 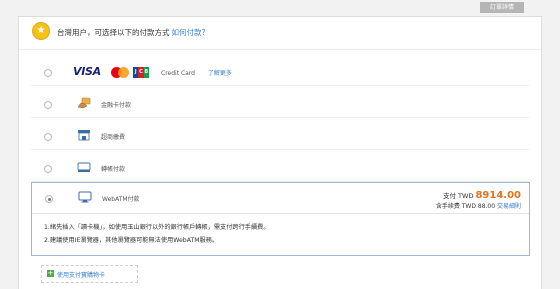 What do you see at coordinates (113, 169) in the screenshot?
I see `bank-transfer-label: 轉帳付款` at bounding box center [113, 169].